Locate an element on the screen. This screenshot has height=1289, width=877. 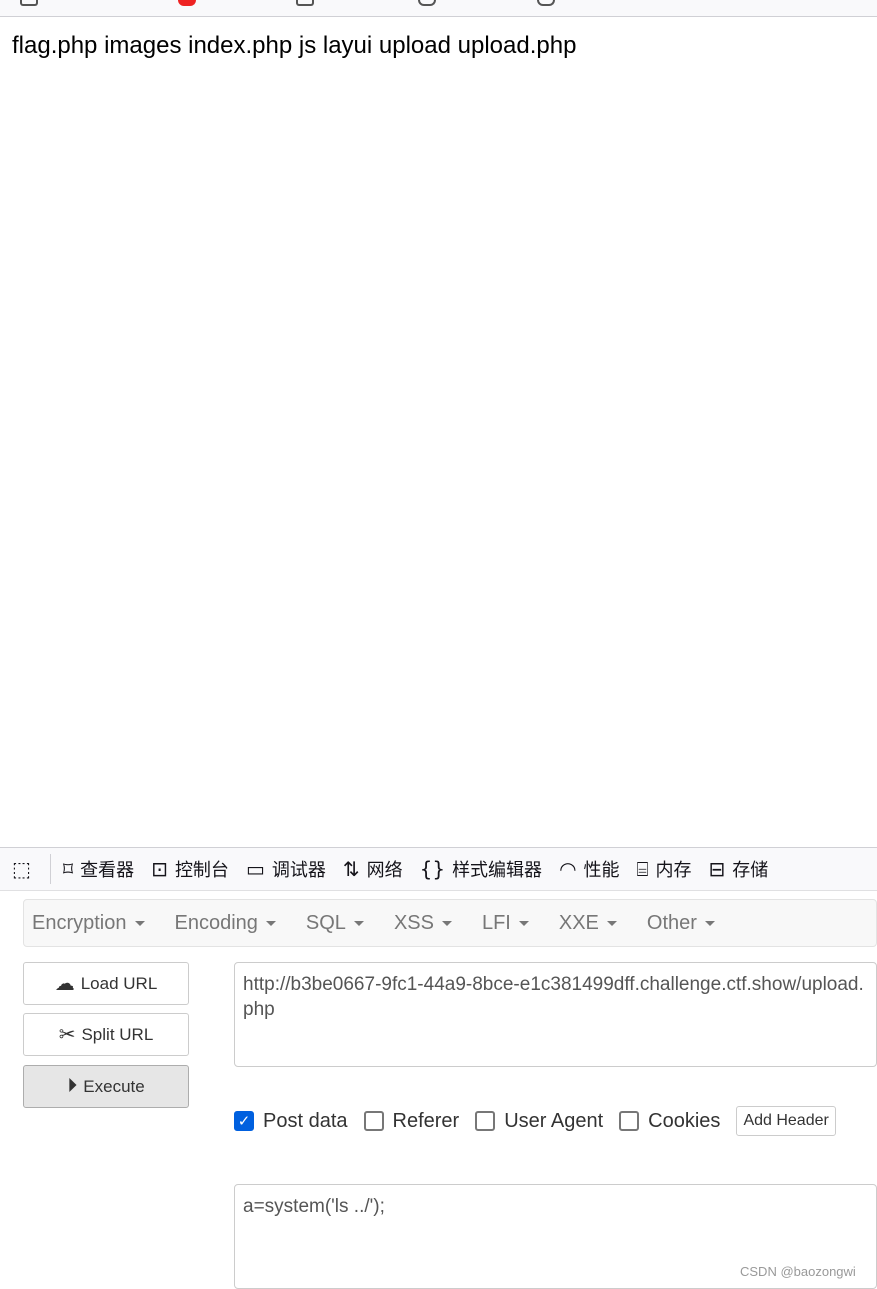
tab-memory: ⌸ 内存 is located at coordinates (664, 869).